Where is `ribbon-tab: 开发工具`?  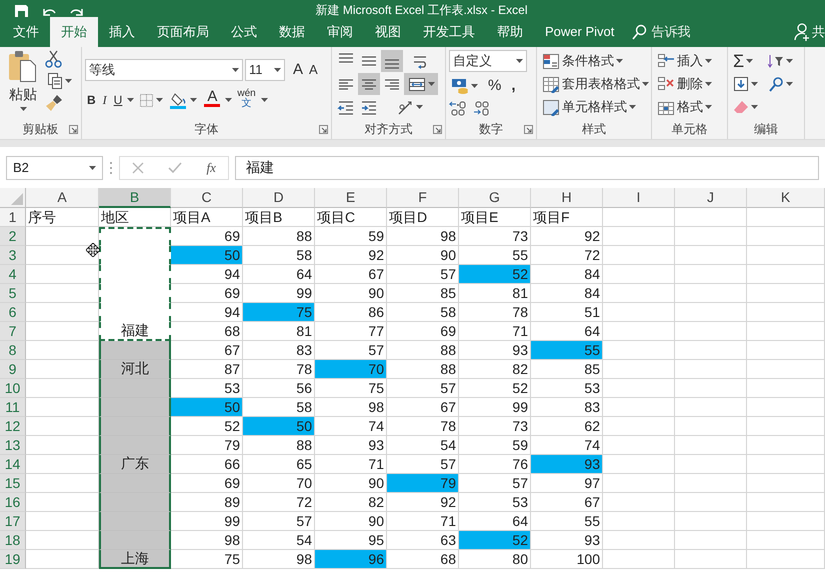 ribbon-tab: 开发工具 is located at coordinates (449, 32).